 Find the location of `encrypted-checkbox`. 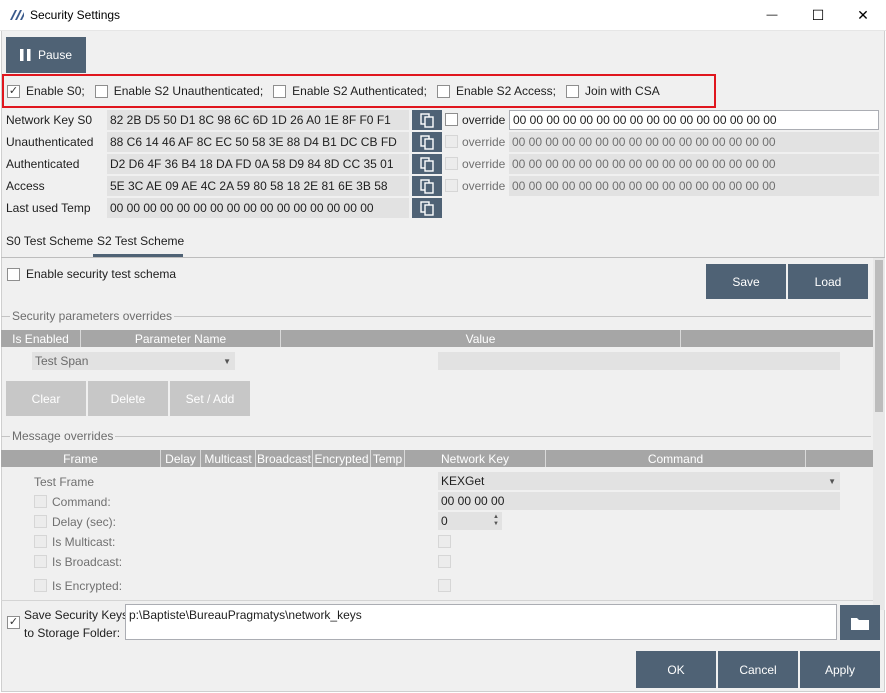

encrypted-checkbox is located at coordinates (40, 585).